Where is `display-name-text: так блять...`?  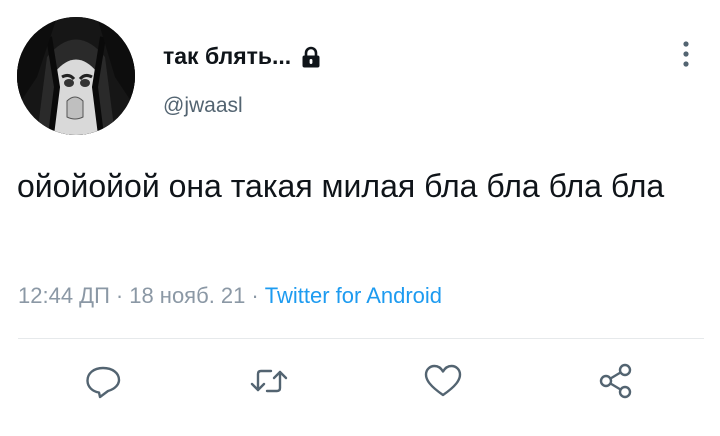
display-name-text: так блять... is located at coordinates (227, 56).